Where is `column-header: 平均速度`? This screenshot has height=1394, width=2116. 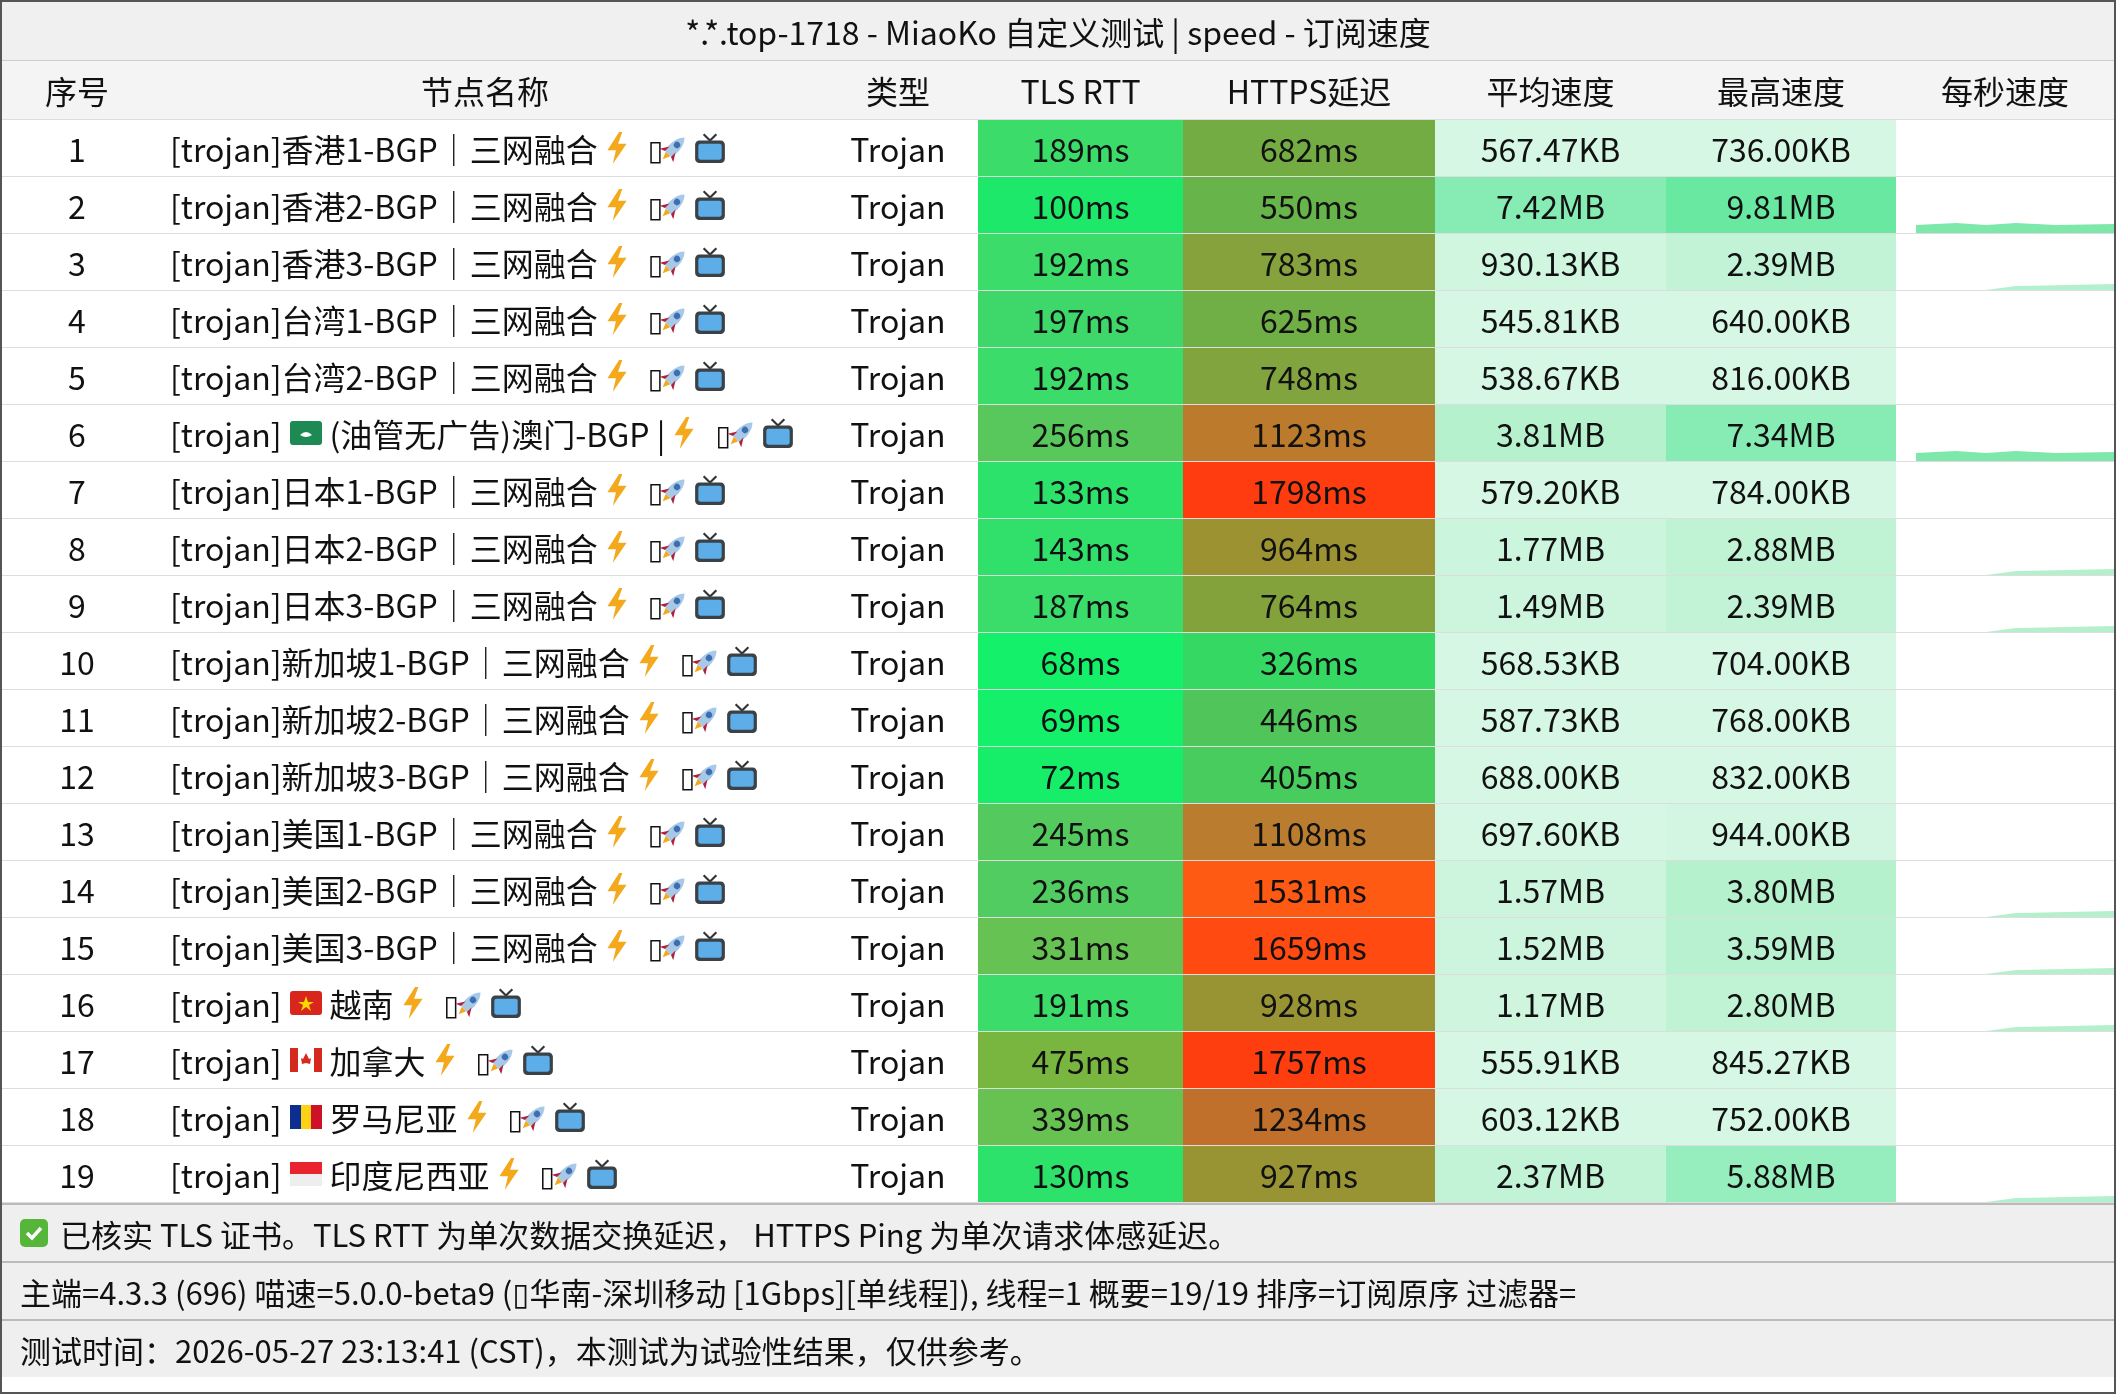
column-header: 平均速度 is located at coordinates (1550, 90).